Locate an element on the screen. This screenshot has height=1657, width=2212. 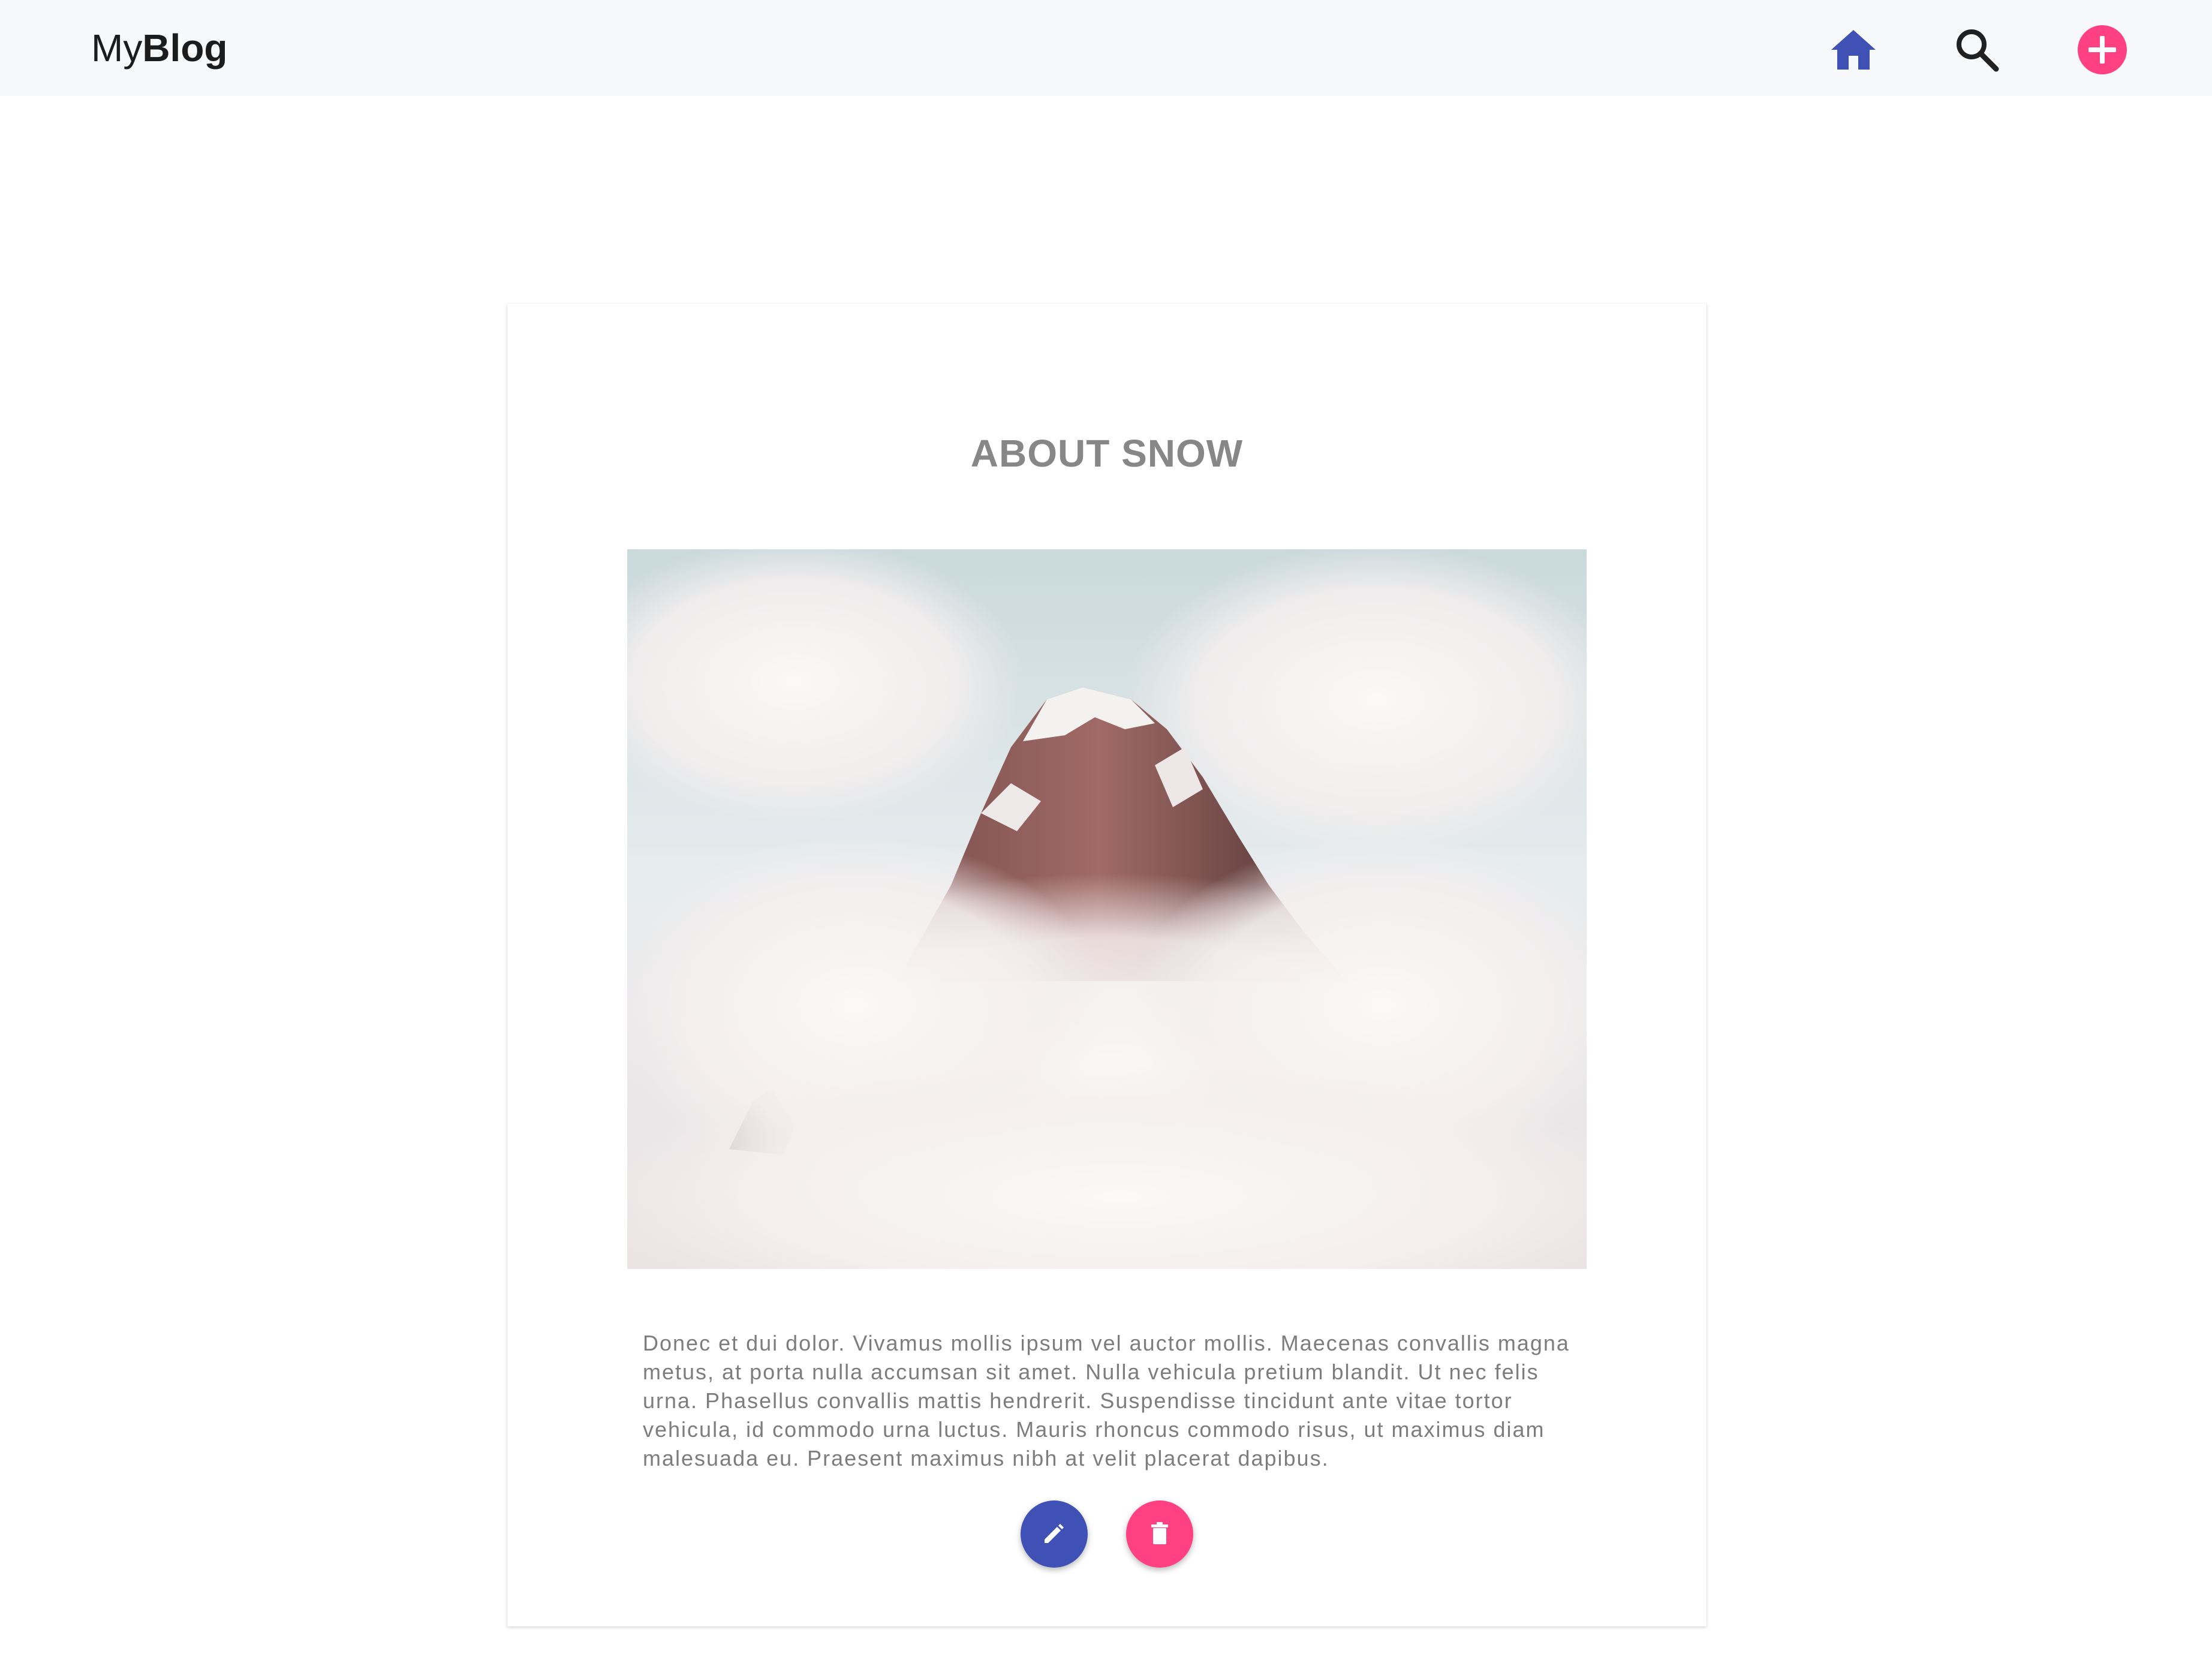
home-button is located at coordinates (1853, 51).